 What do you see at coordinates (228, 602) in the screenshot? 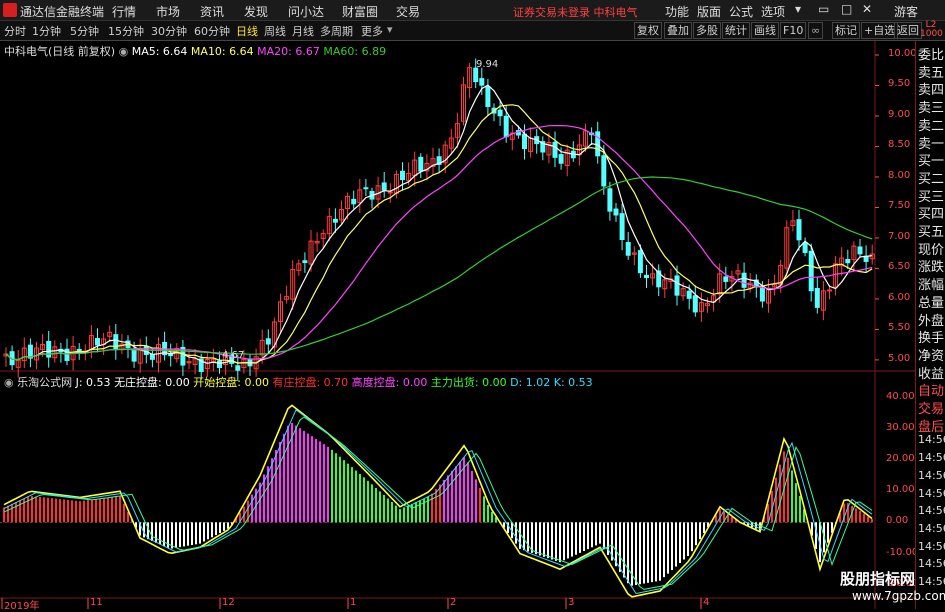
I see `date-tick: 12` at bounding box center [228, 602].